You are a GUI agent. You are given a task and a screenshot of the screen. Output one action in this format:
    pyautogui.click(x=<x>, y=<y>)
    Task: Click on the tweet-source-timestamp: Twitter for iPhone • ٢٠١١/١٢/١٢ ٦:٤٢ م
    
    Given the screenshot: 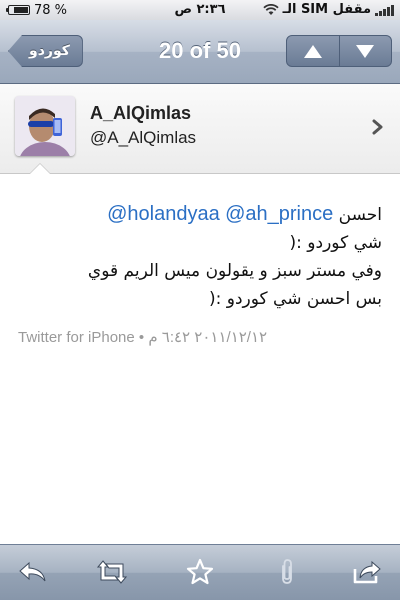 What is the action you would take?
    pyautogui.click(x=143, y=337)
    